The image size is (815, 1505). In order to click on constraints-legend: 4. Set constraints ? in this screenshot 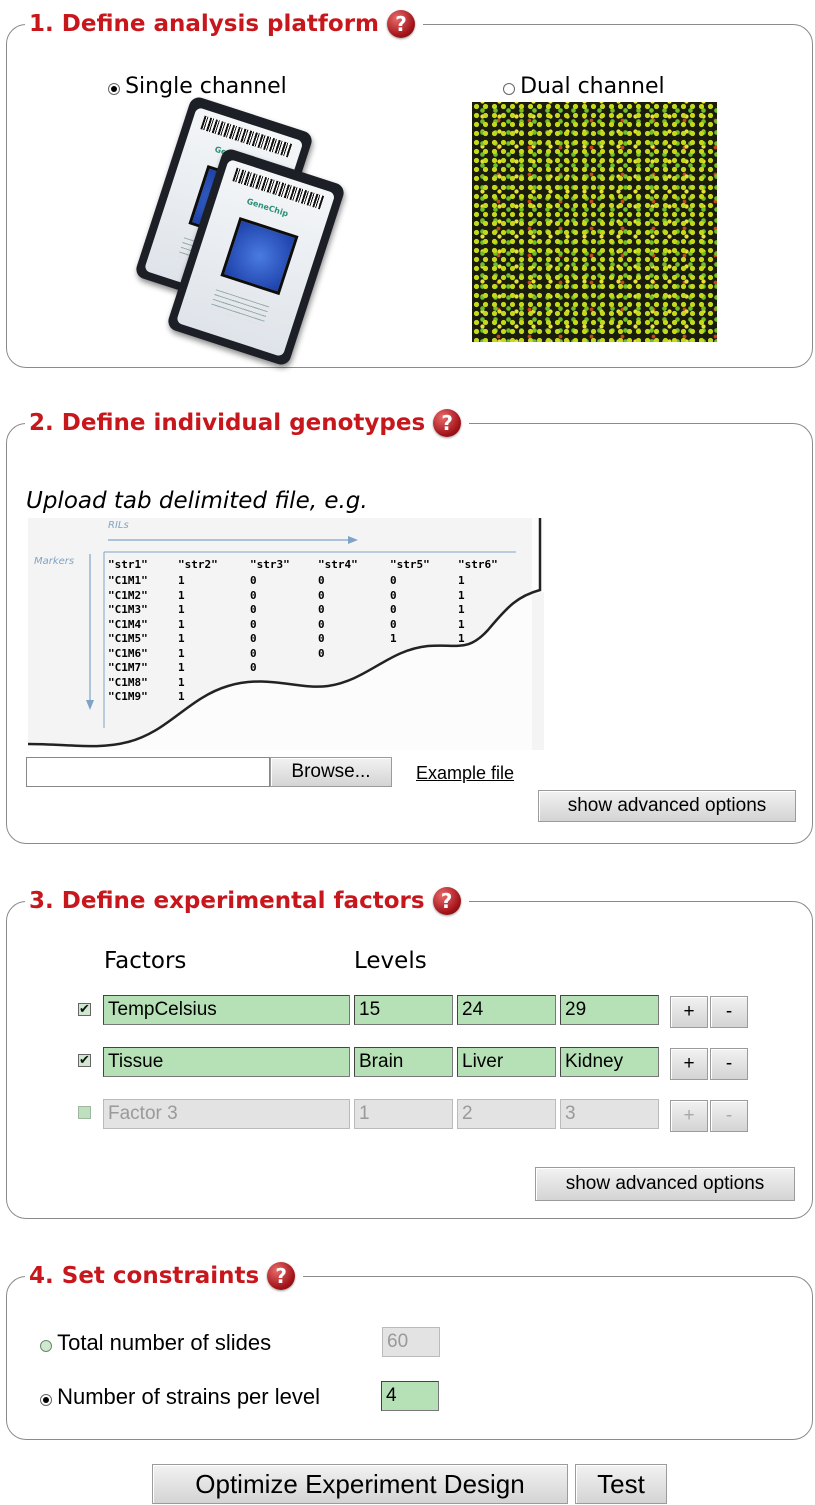, I will do `click(164, 1276)`.